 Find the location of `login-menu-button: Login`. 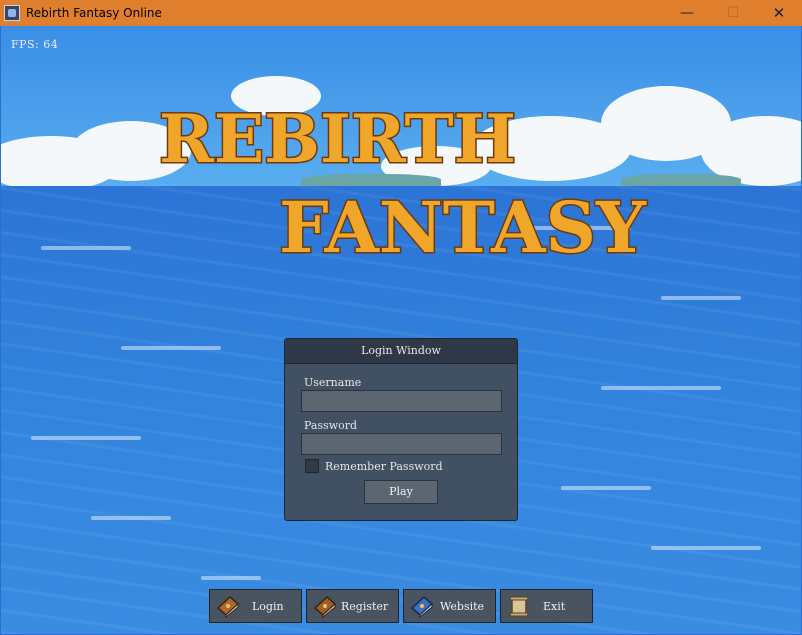

login-menu-button: Login is located at coordinates (255, 606).